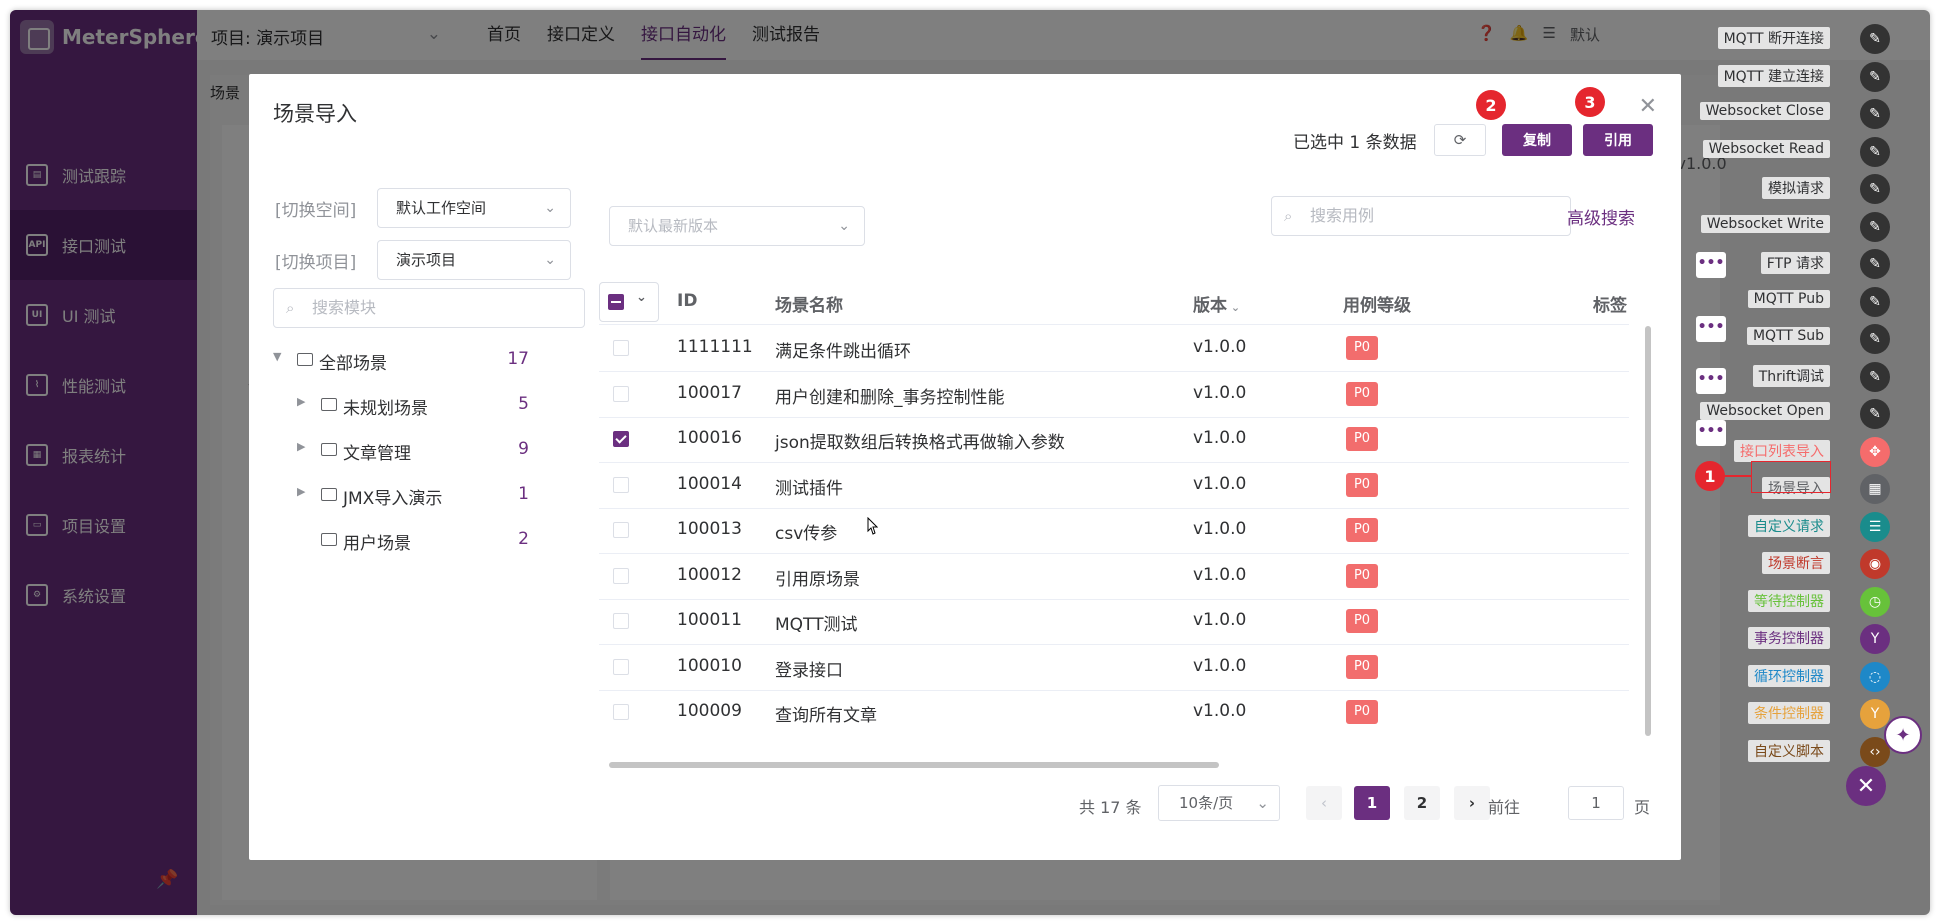 This screenshot has width=1940, height=922. What do you see at coordinates (1773, 38) in the screenshot?
I see `toolbar-item-label: MQTT 断开连接` at bounding box center [1773, 38].